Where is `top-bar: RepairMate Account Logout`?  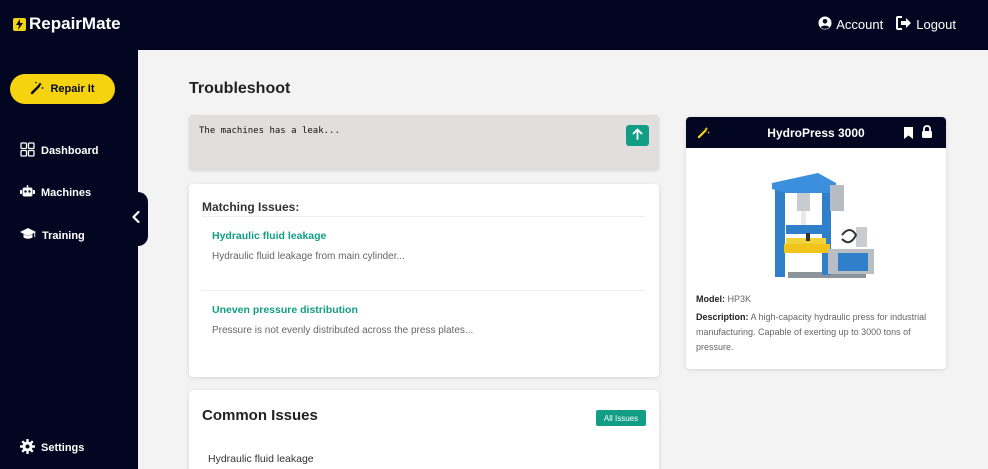 top-bar: RepairMate Account Logout is located at coordinates (494, 25).